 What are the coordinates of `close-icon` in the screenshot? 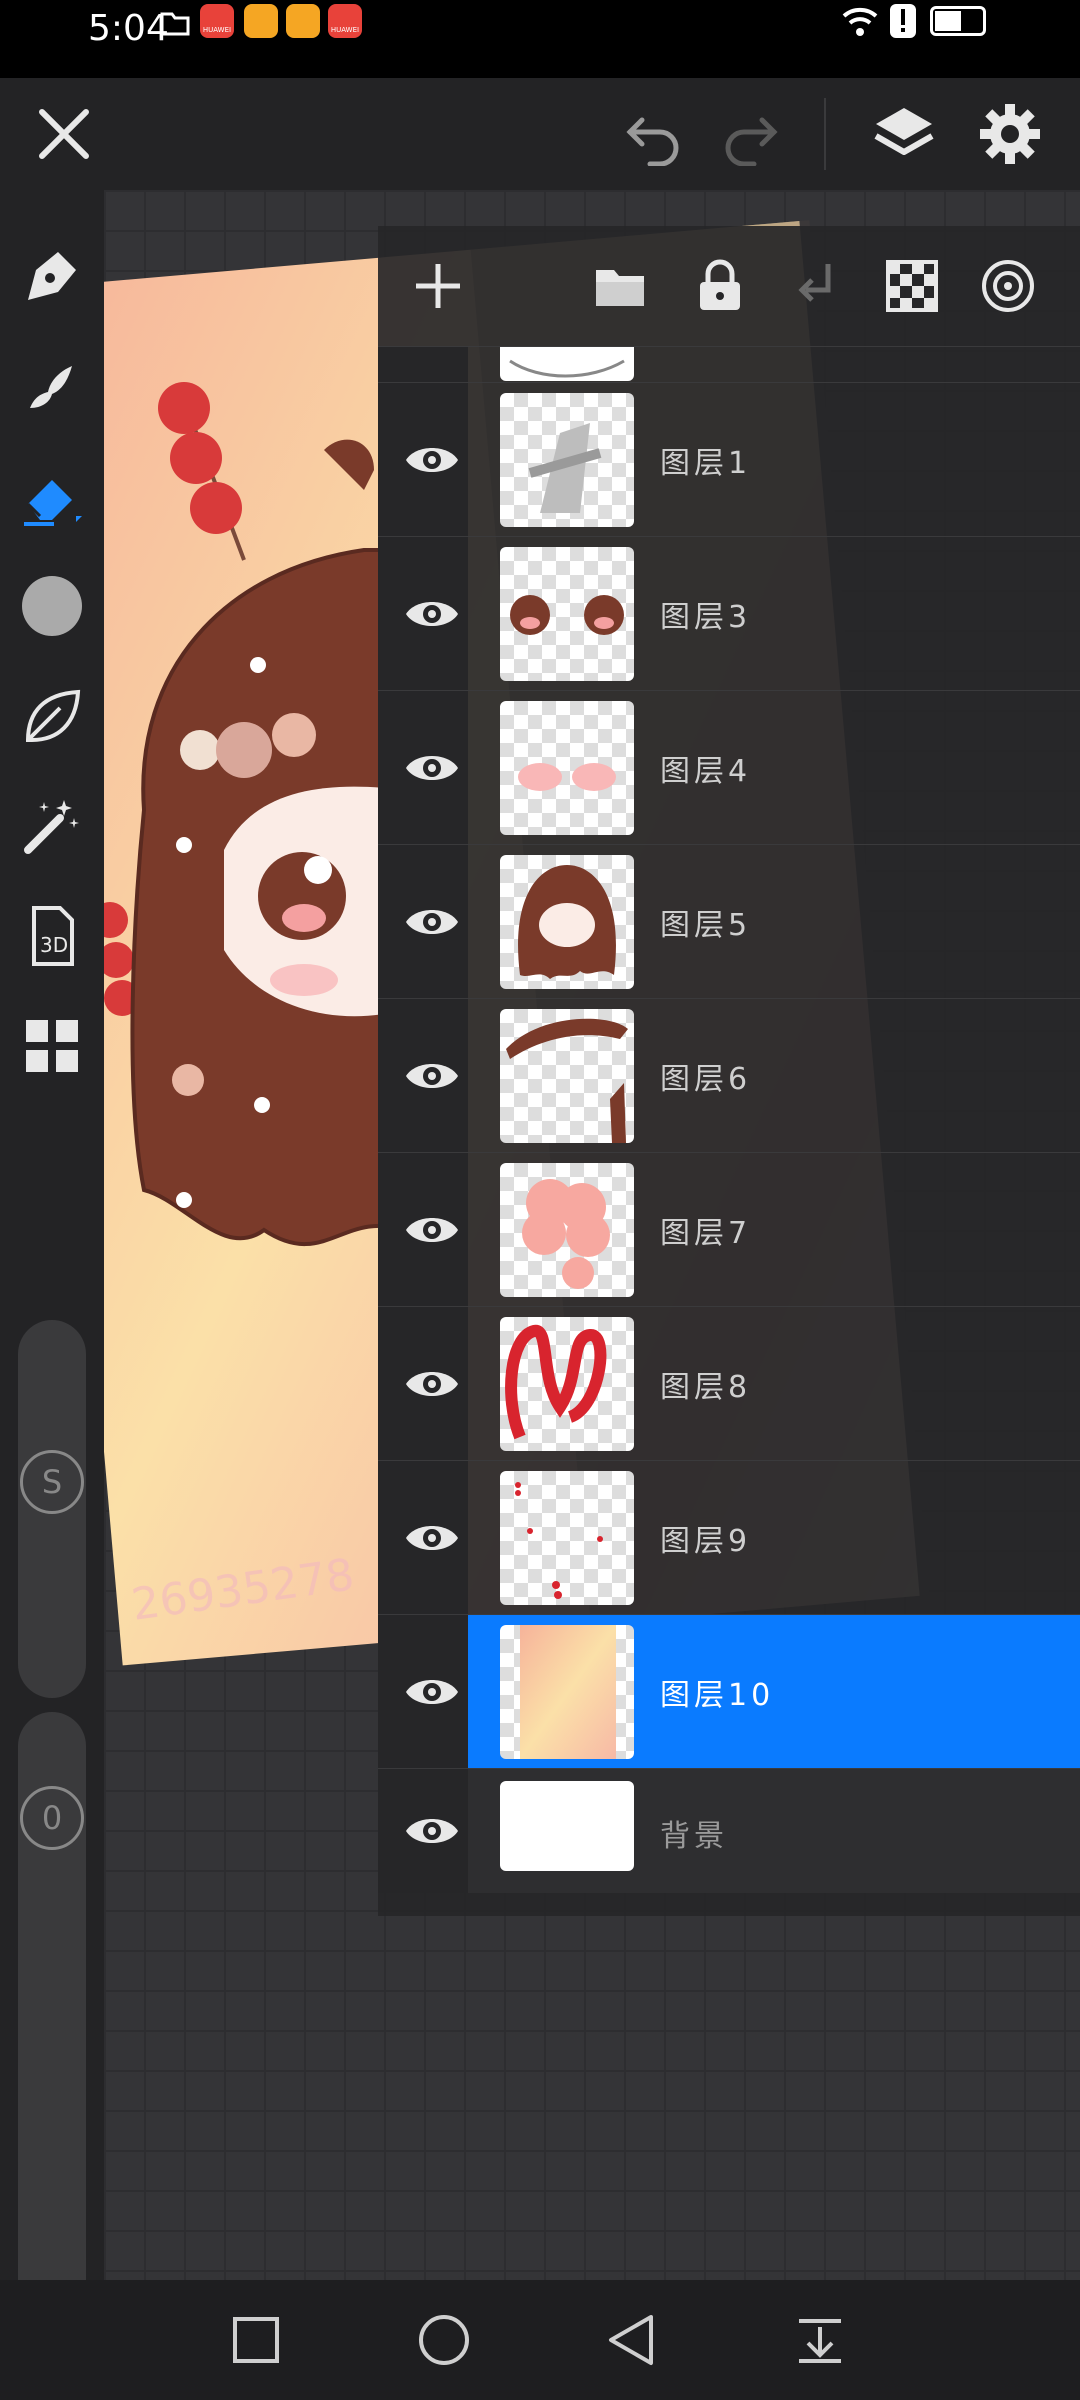 It's located at (64, 134).